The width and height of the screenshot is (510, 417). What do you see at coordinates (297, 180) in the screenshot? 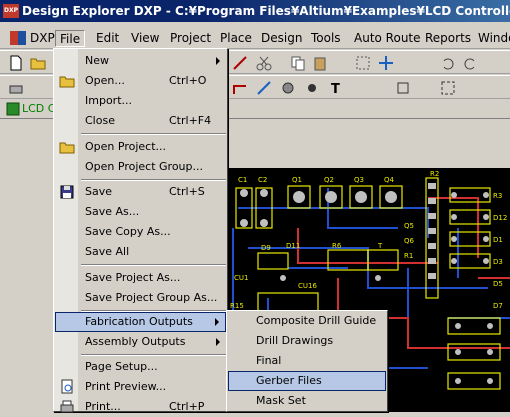
I see `pcb-designator-label: Q1` at bounding box center [297, 180].